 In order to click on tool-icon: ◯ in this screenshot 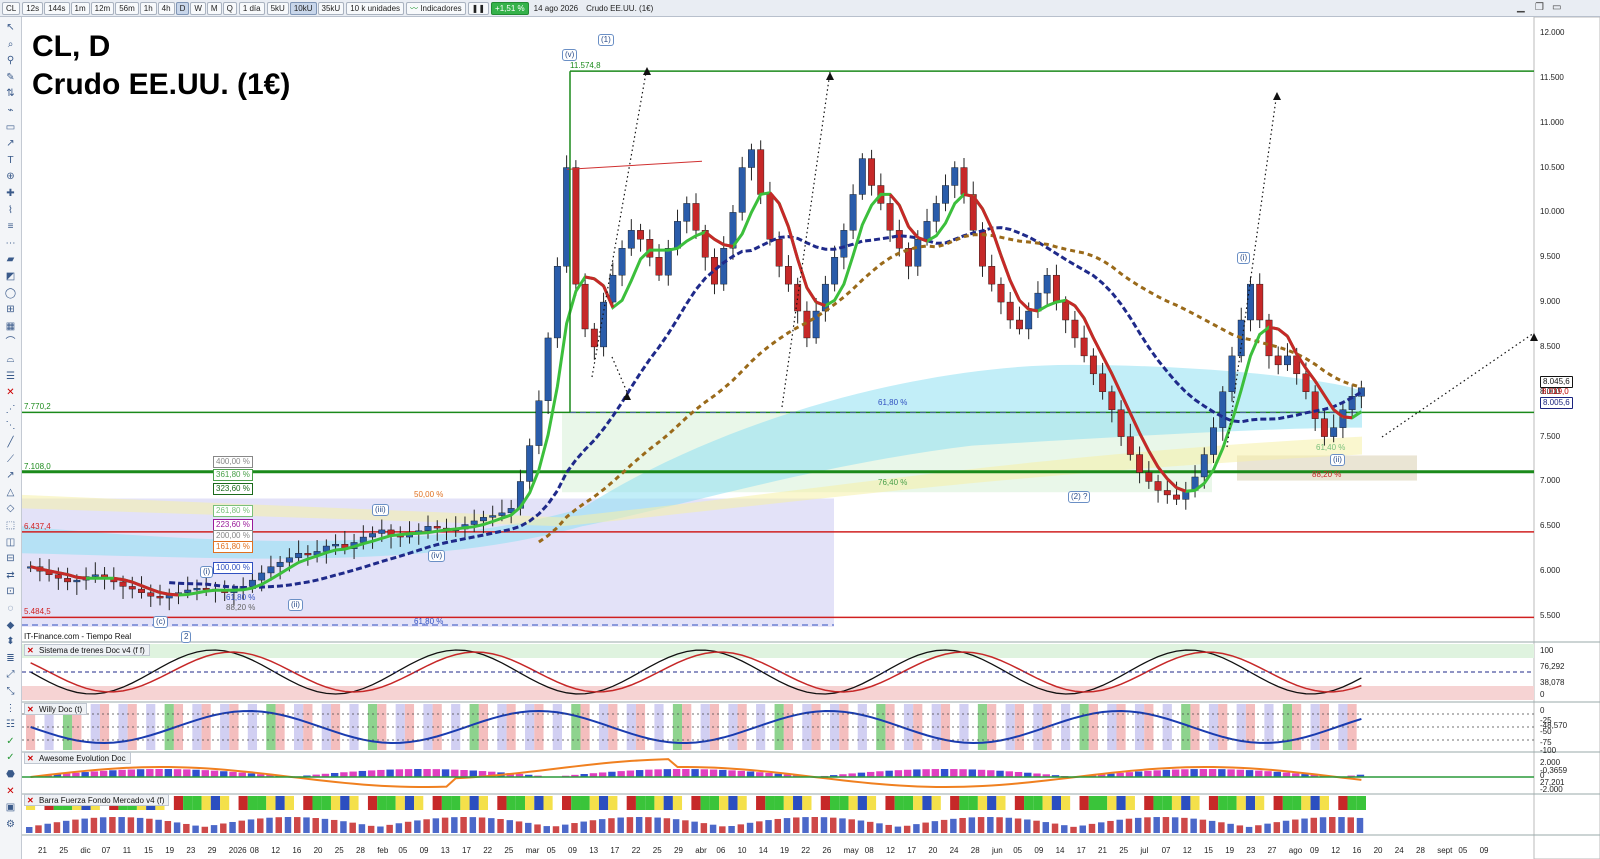, I will do `click(10, 294)`.